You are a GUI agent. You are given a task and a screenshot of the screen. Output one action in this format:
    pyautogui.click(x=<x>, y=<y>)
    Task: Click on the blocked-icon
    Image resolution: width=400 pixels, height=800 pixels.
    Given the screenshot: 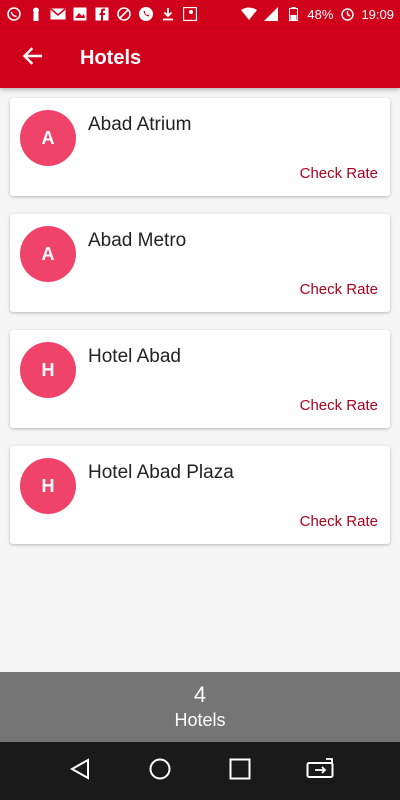 What is the action you would take?
    pyautogui.click(x=124, y=14)
    